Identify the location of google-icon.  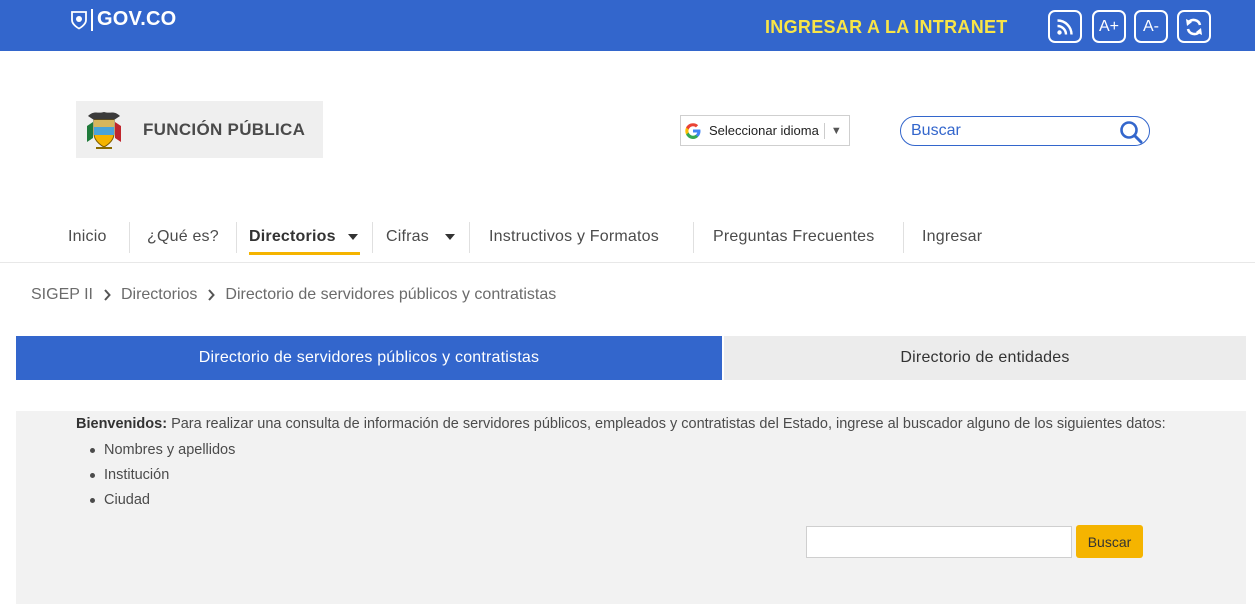
(693, 130).